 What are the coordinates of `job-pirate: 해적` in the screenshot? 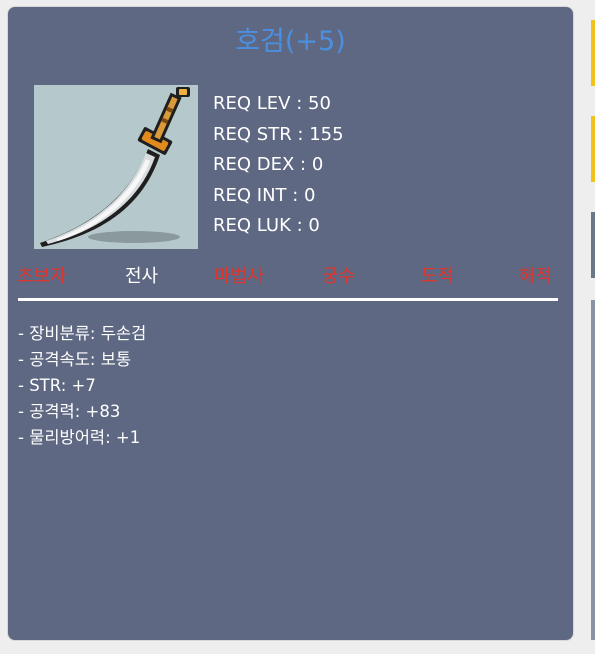 It's located at (536, 276).